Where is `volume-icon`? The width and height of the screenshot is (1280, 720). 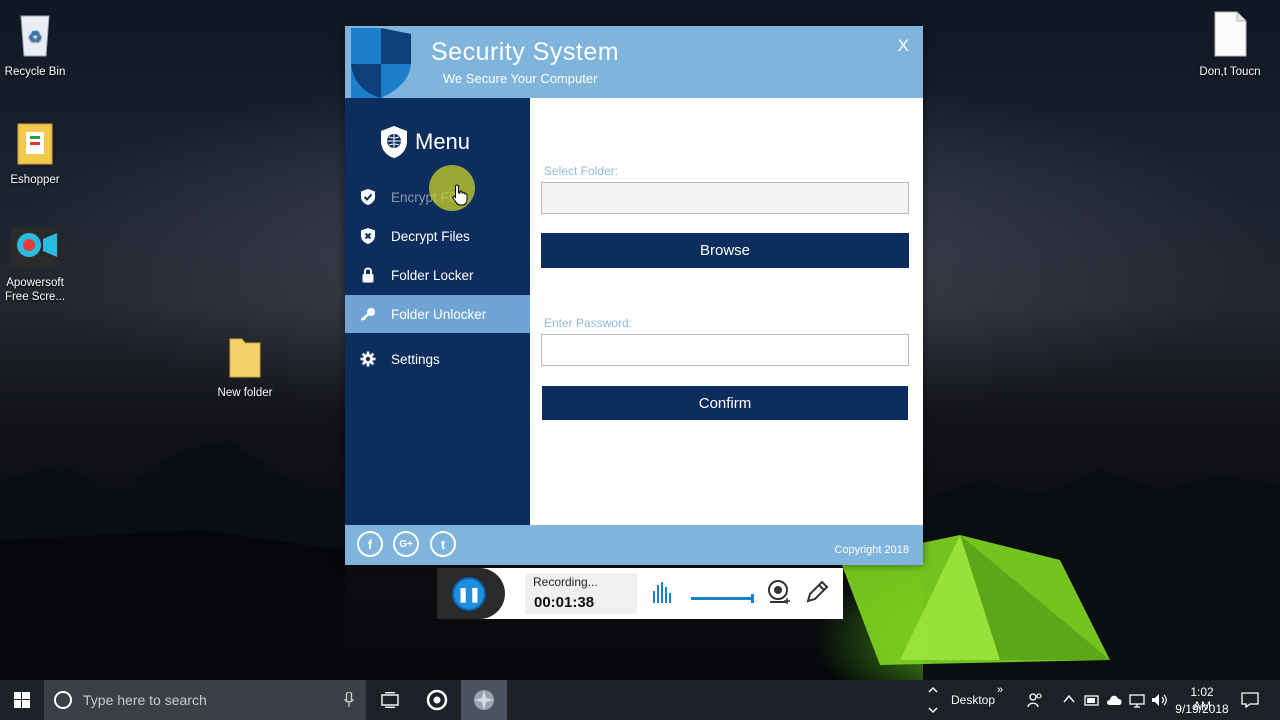 volume-icon is located at coordinates (1160, 700).